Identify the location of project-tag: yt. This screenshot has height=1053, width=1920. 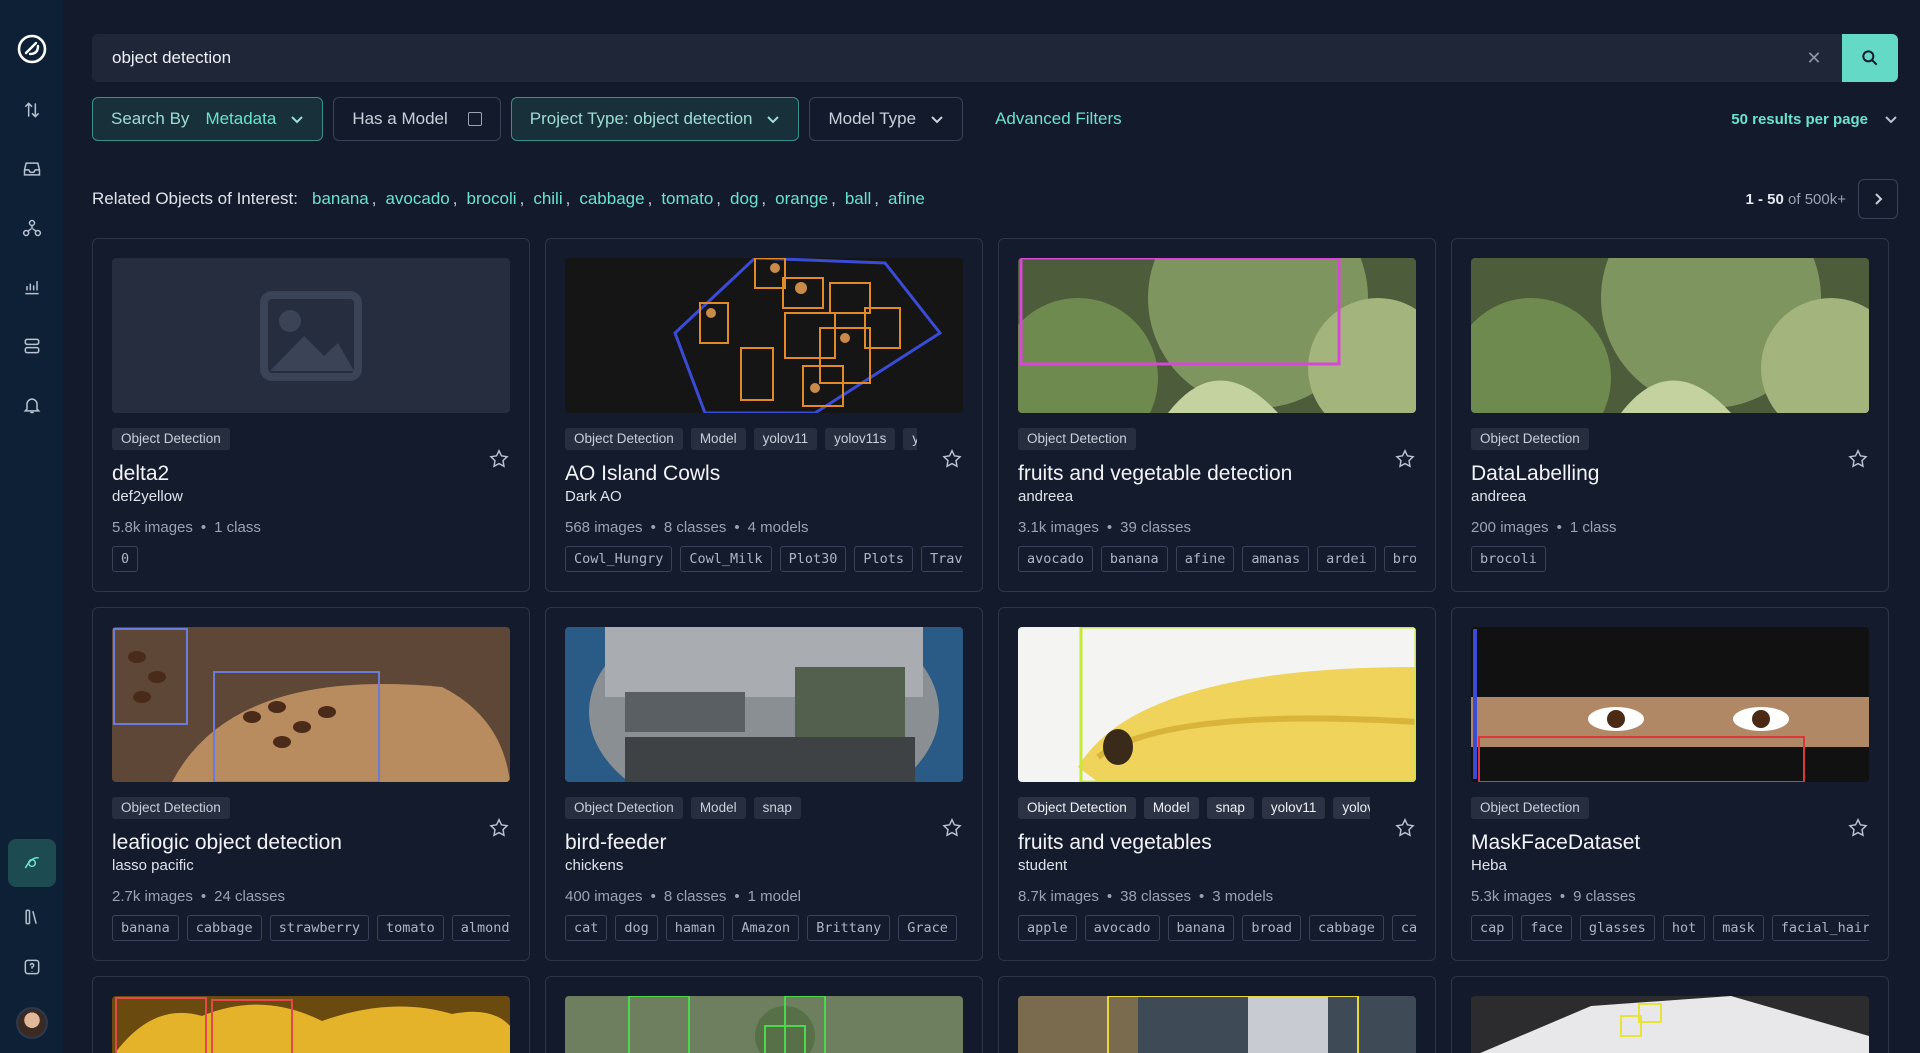
(910, 439).